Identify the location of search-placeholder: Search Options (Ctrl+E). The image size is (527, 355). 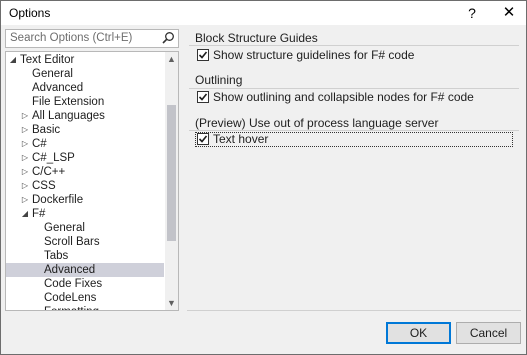
(71, 38).